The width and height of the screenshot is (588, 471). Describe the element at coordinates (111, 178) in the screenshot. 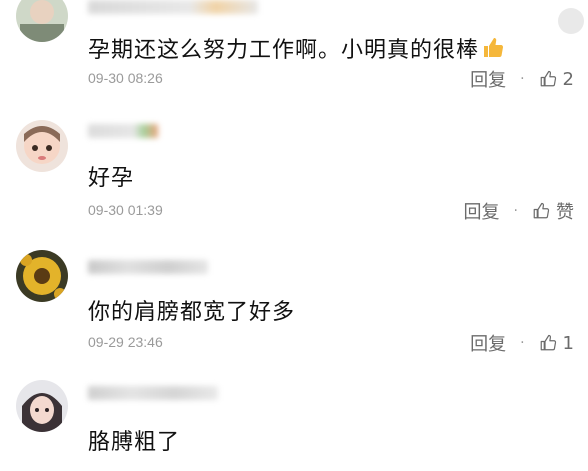

I see `comment-text: 好孕` at that location.